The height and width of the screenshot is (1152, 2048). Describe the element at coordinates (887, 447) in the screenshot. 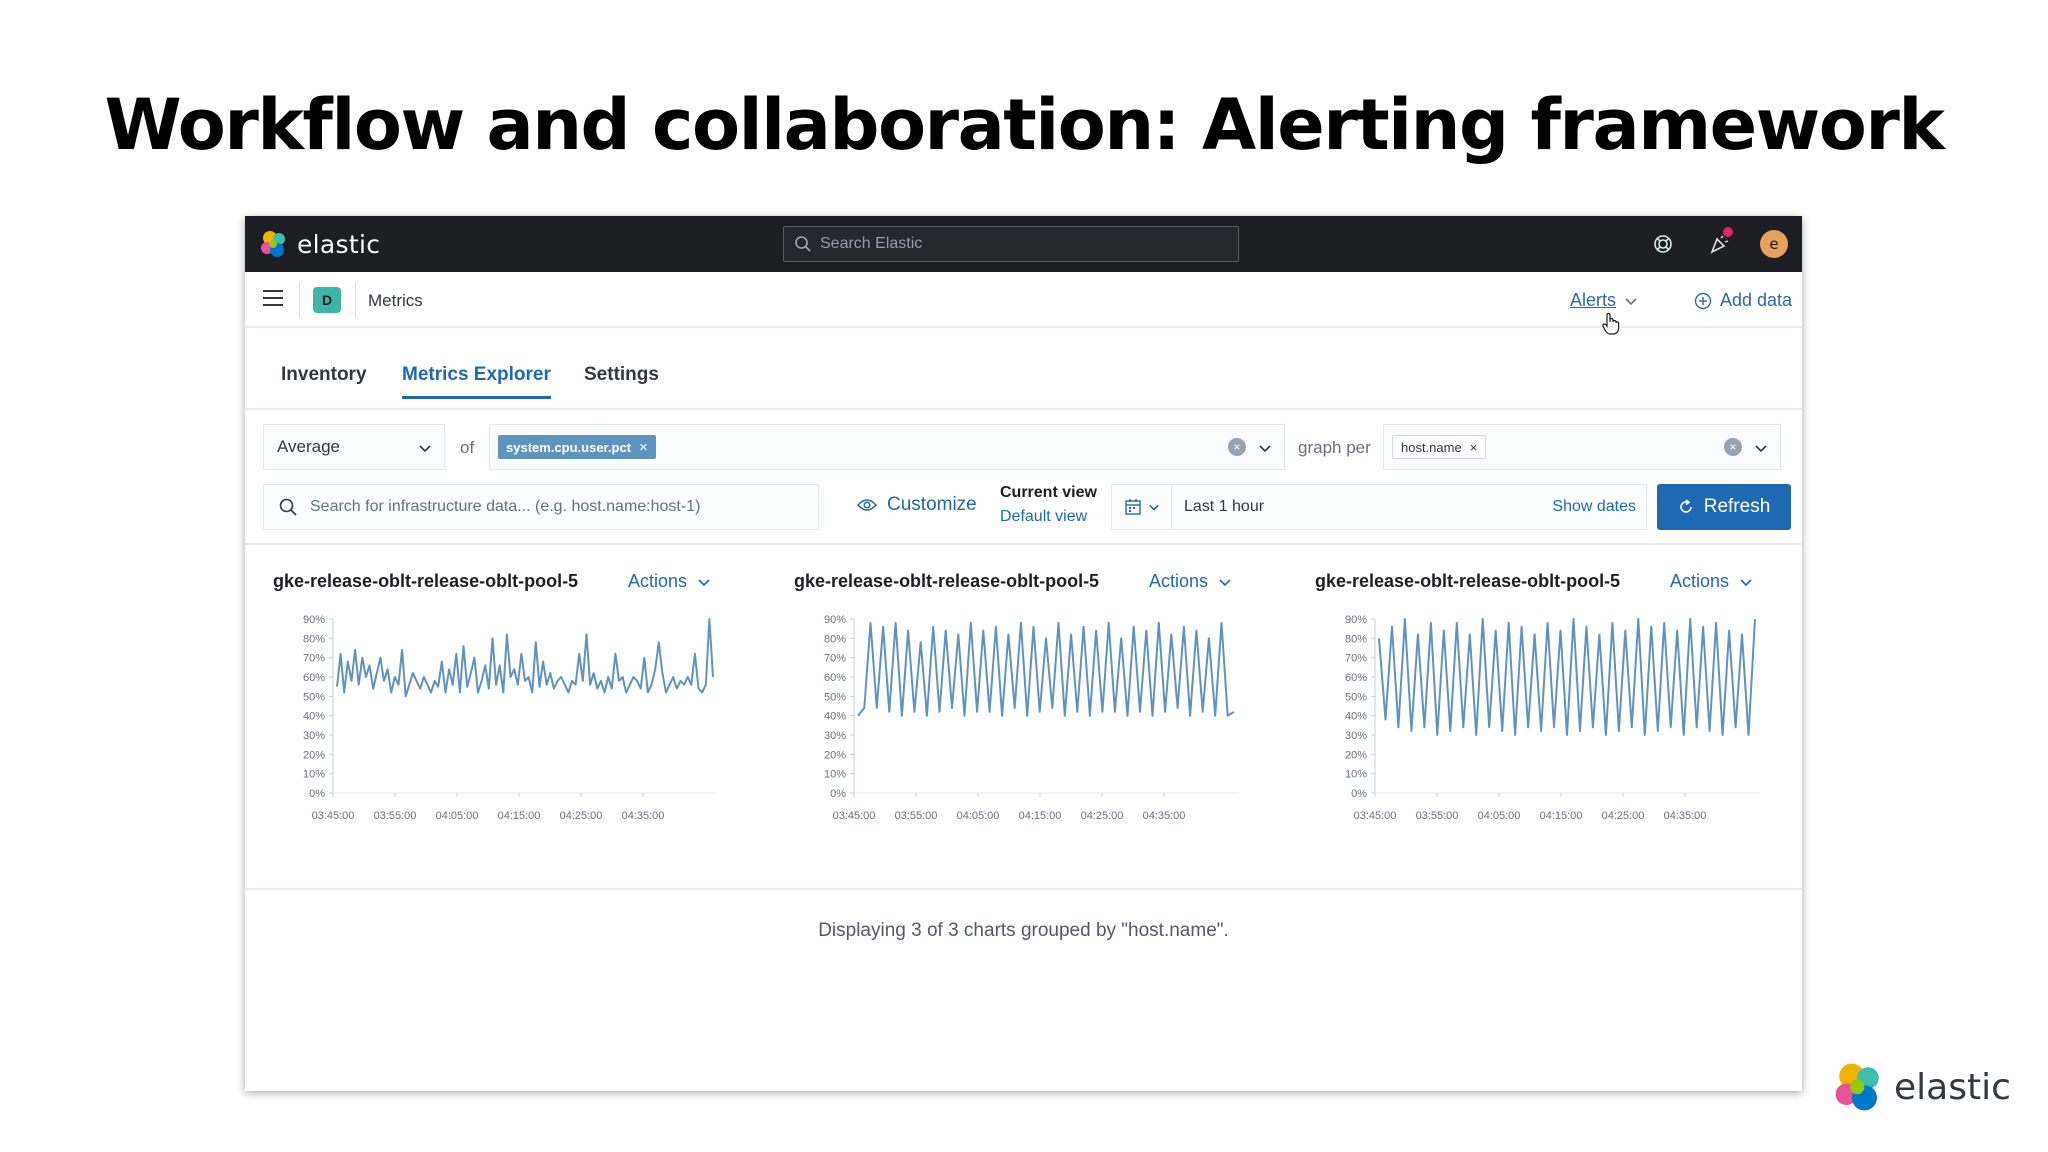

I see `metric-combobox: system.cpu.user.pct × ×` at that location.